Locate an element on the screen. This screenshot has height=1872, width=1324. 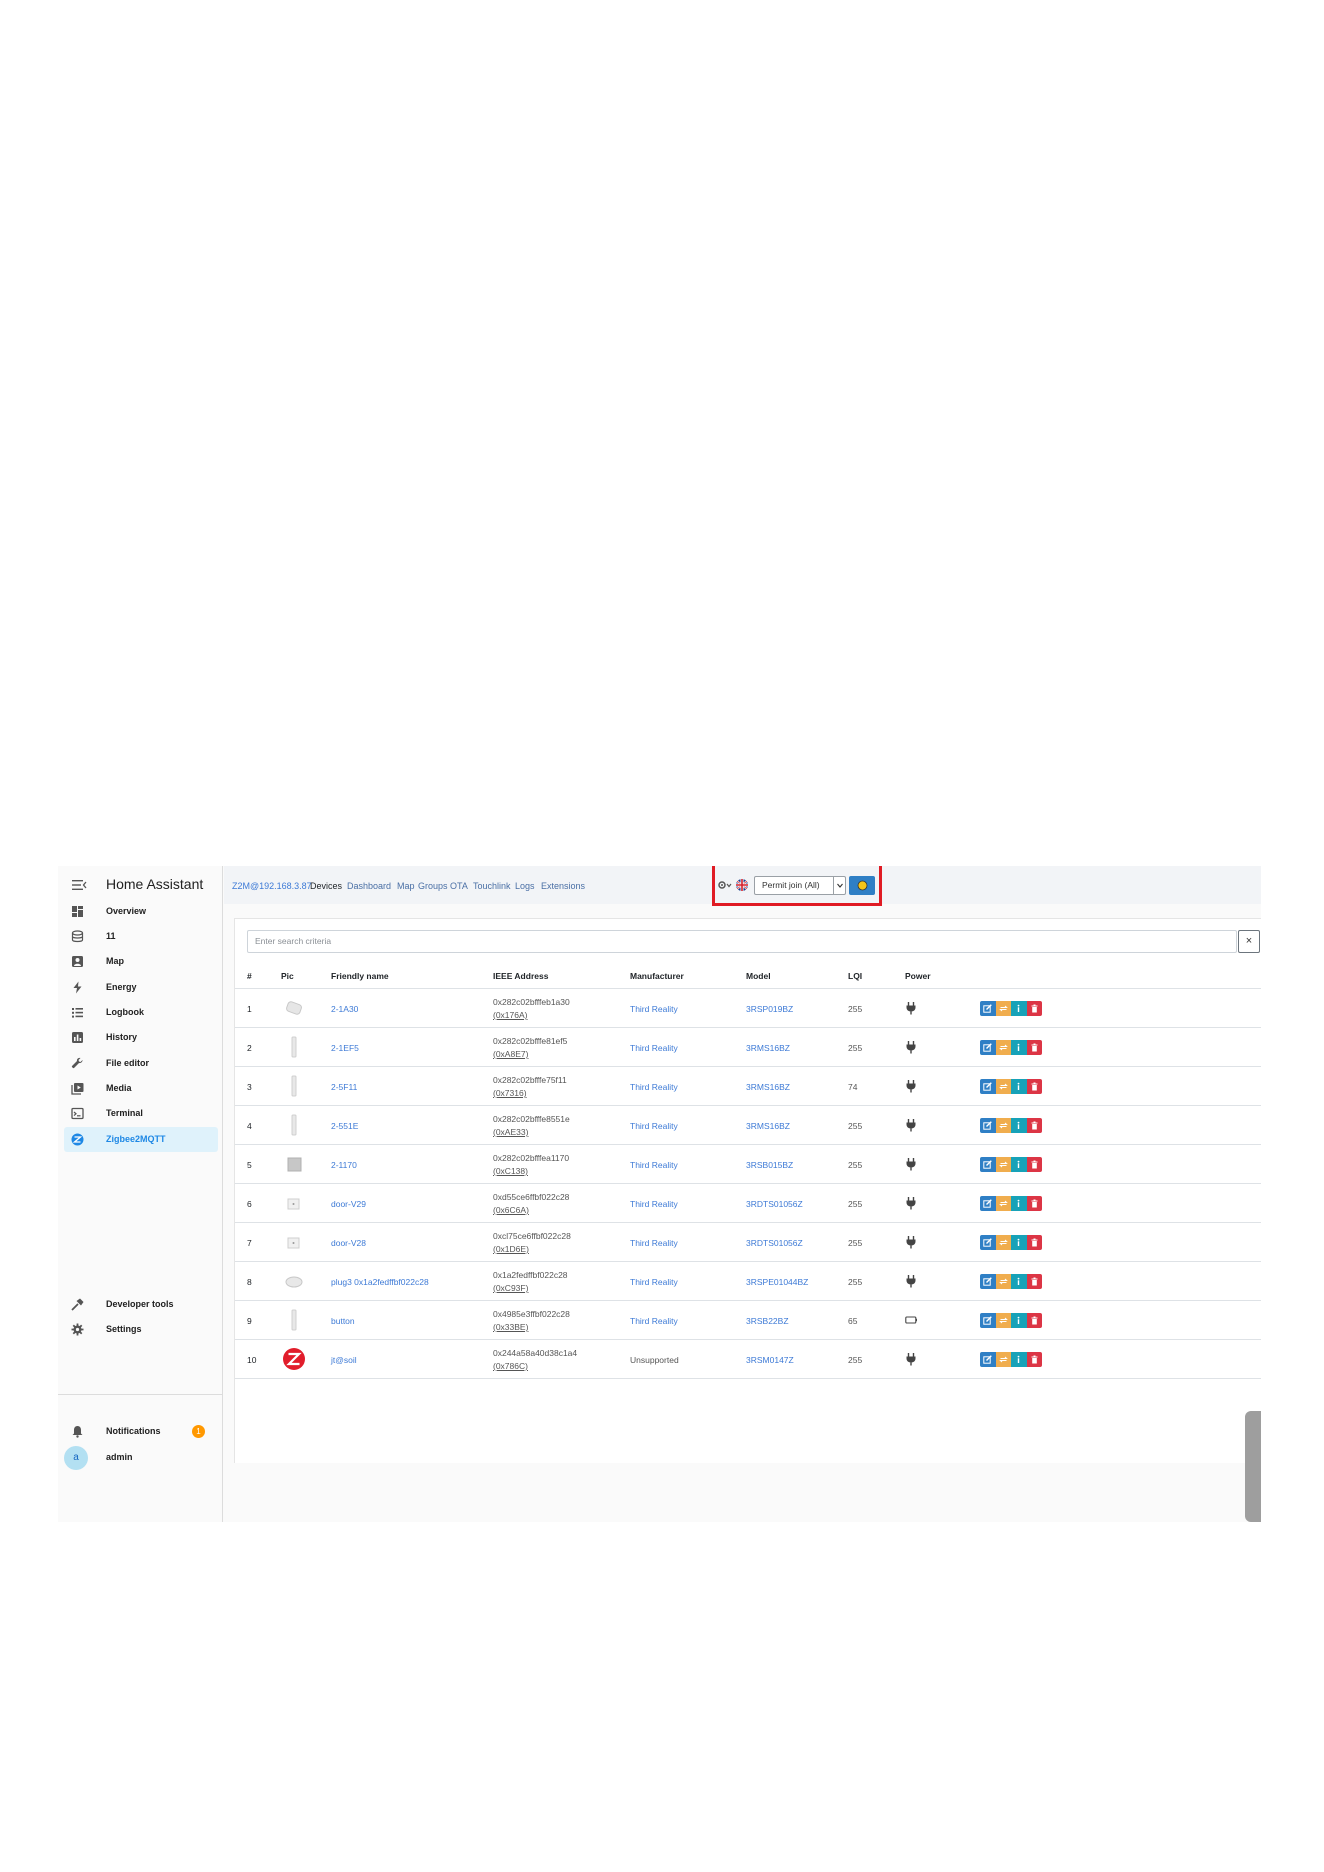
search-input: Enter search criteria is located at coordinates (742, 941).